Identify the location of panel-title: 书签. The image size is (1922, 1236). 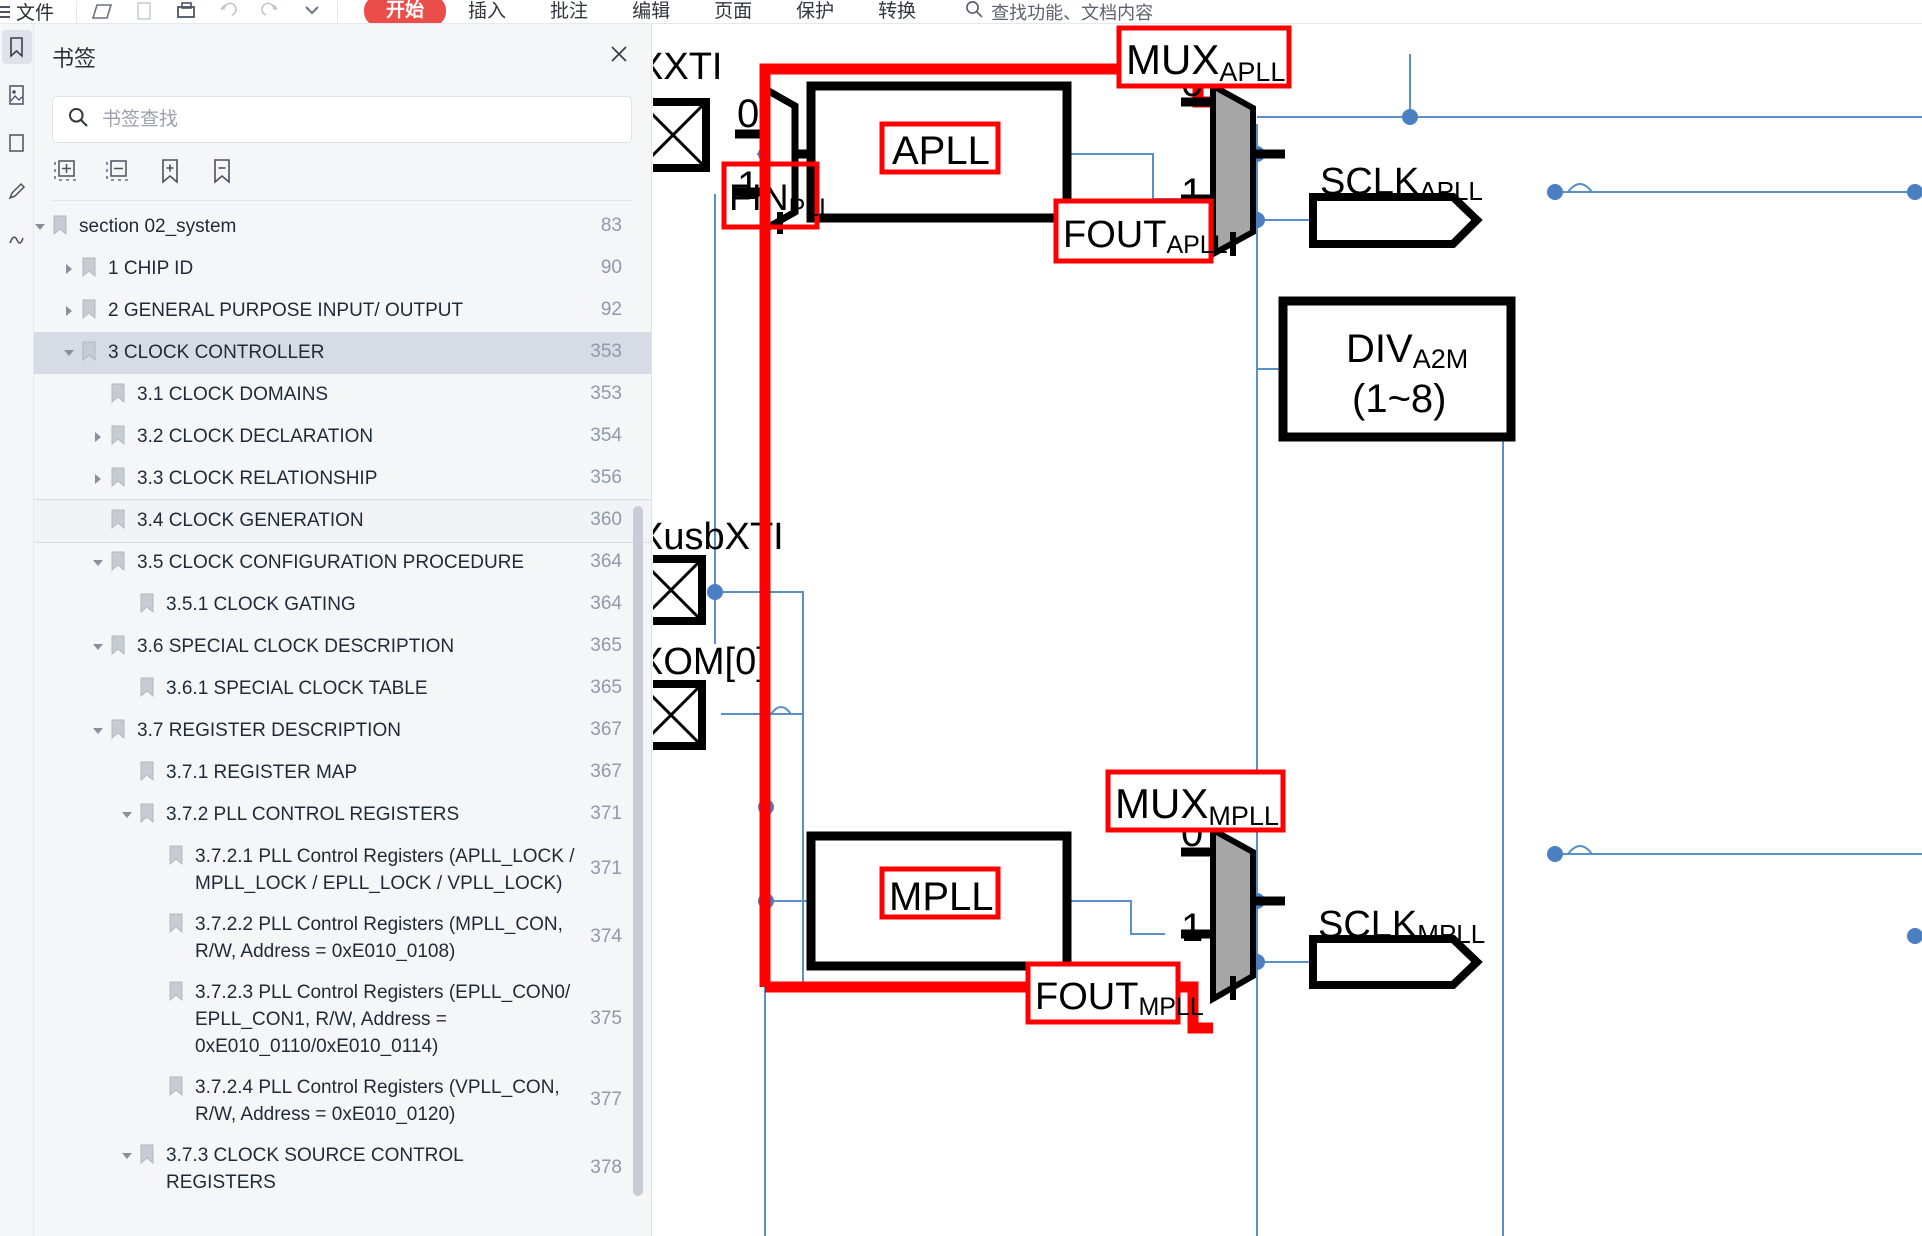
(74, 58).